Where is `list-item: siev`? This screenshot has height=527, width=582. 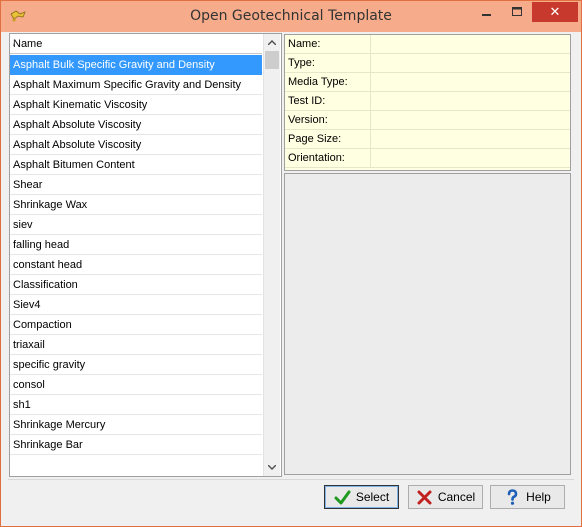 list-item: siev is located at coordinates (136, 225).